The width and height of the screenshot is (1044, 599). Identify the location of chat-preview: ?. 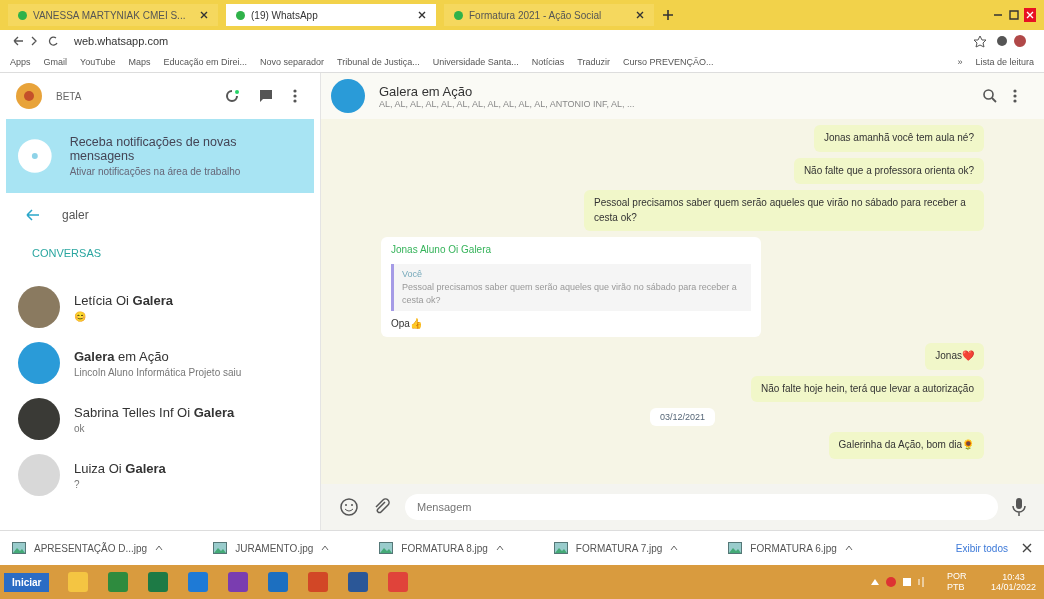
(77, 484).